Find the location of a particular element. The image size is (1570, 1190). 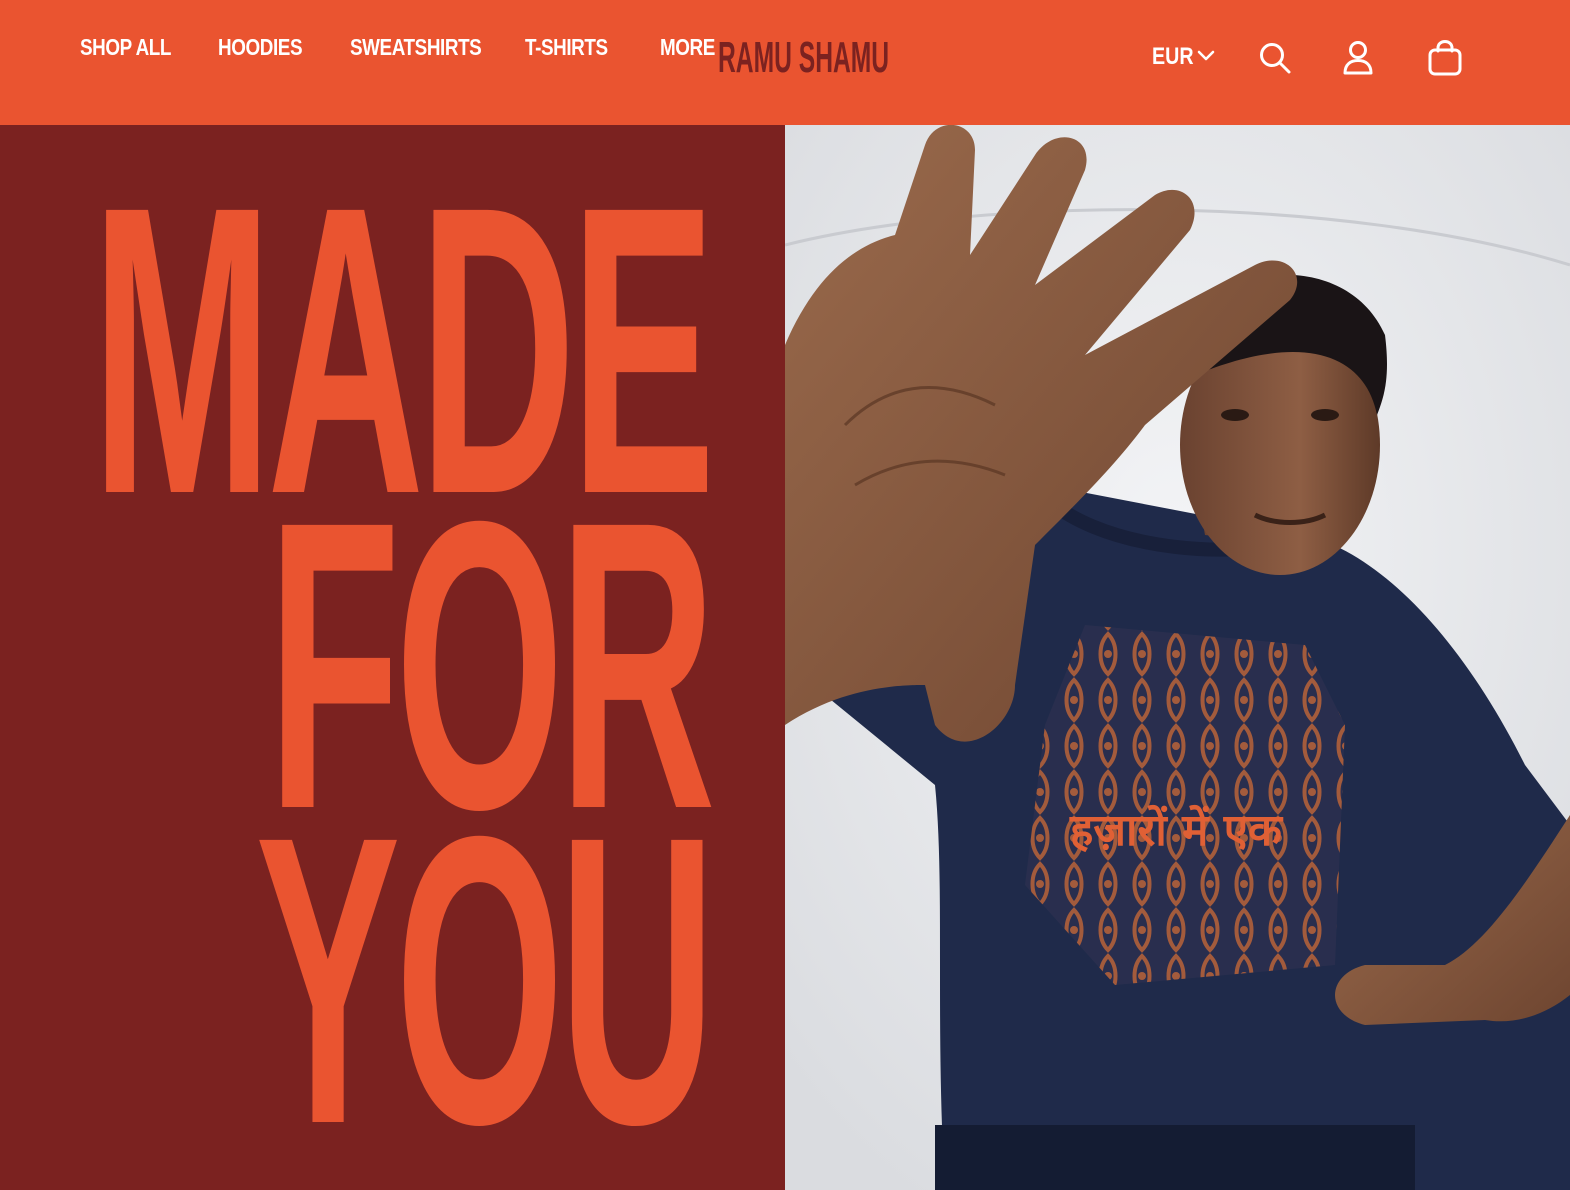

brand-logo-text: RAMU SHAMU is located at coordinates (804, 57).